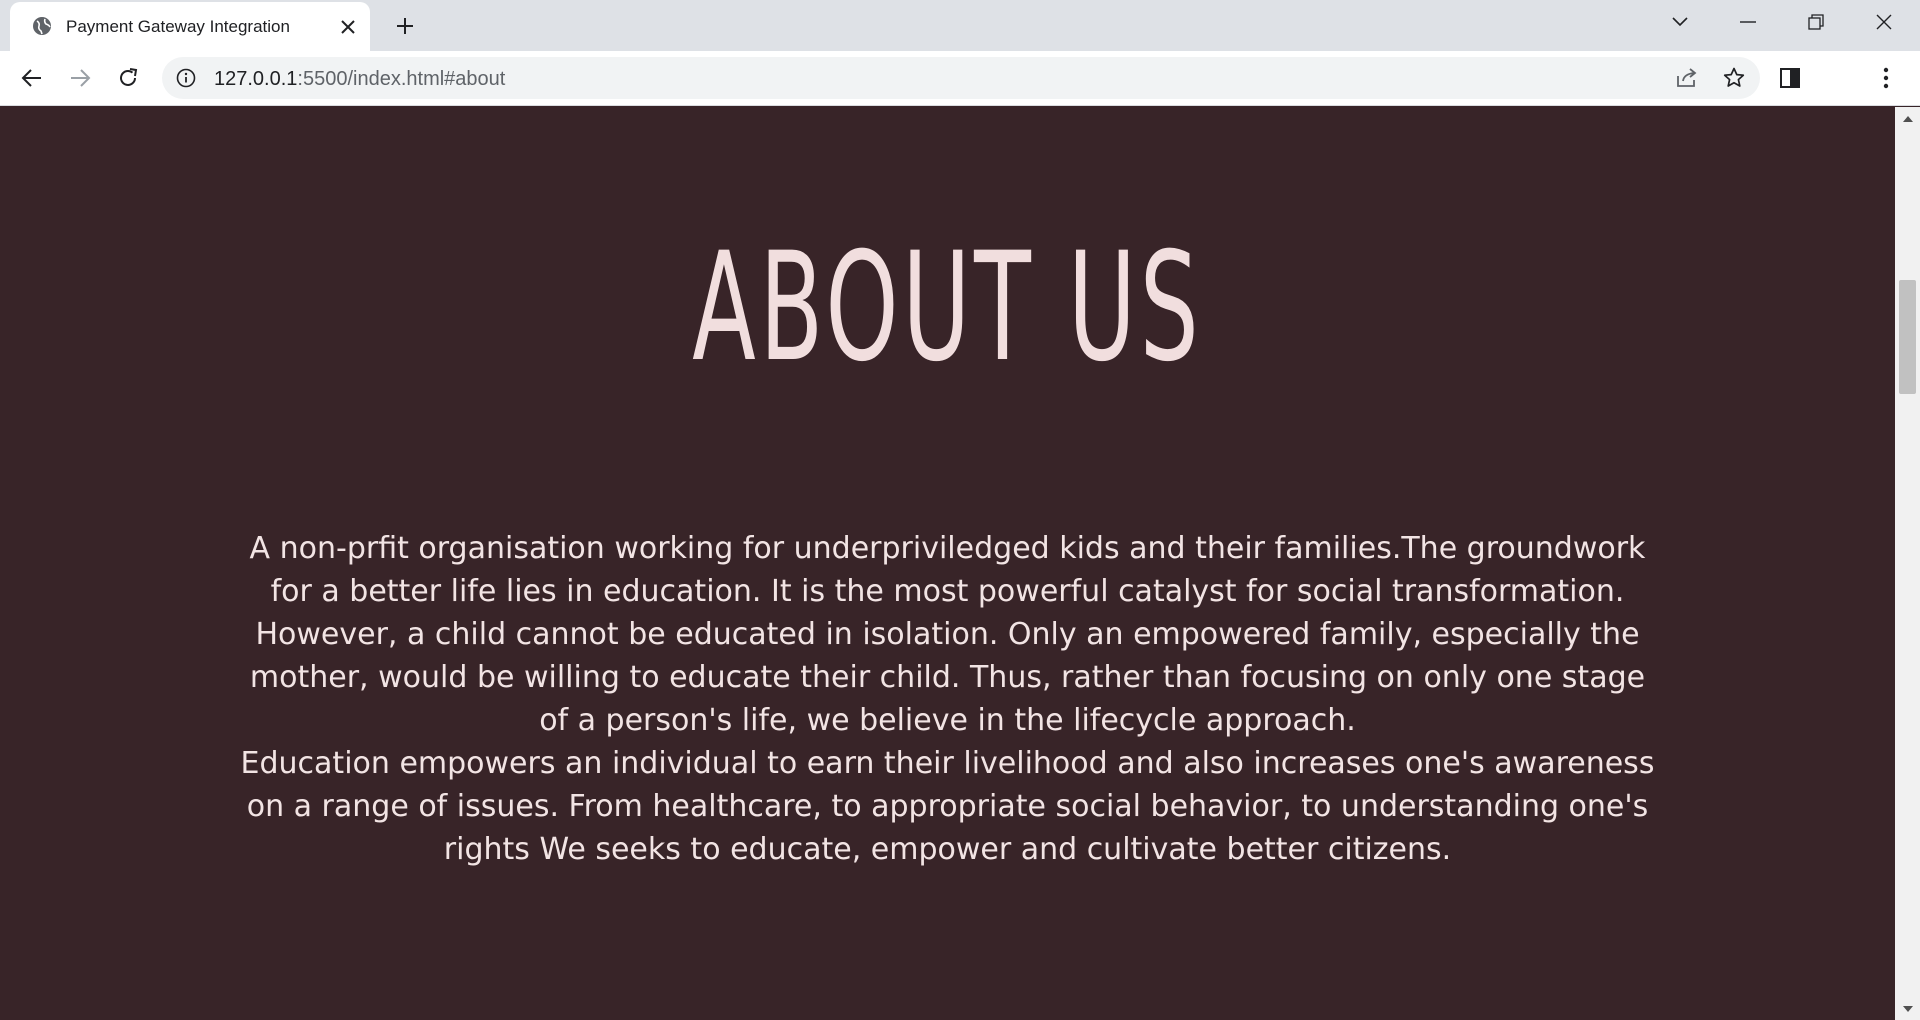 This screenshot has height=1020, width=1920. I want to click on arrow-right-icon, so click(80, 78).